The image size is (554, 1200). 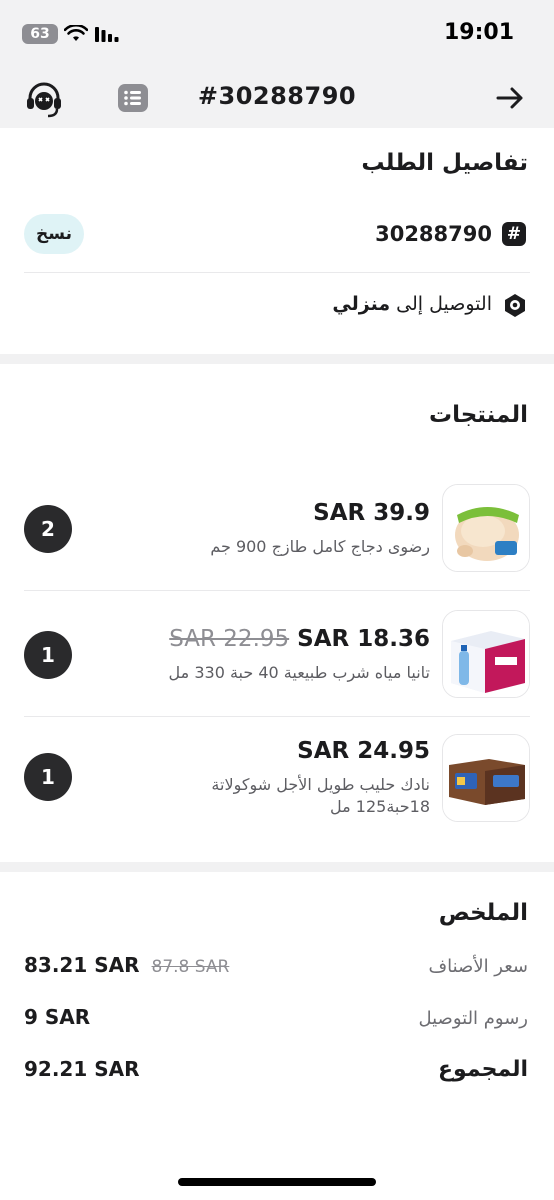 What do you see at coordinates (76, 33) in the screenshot?
I see `wifi-icon` at bounding box center [76, 33].